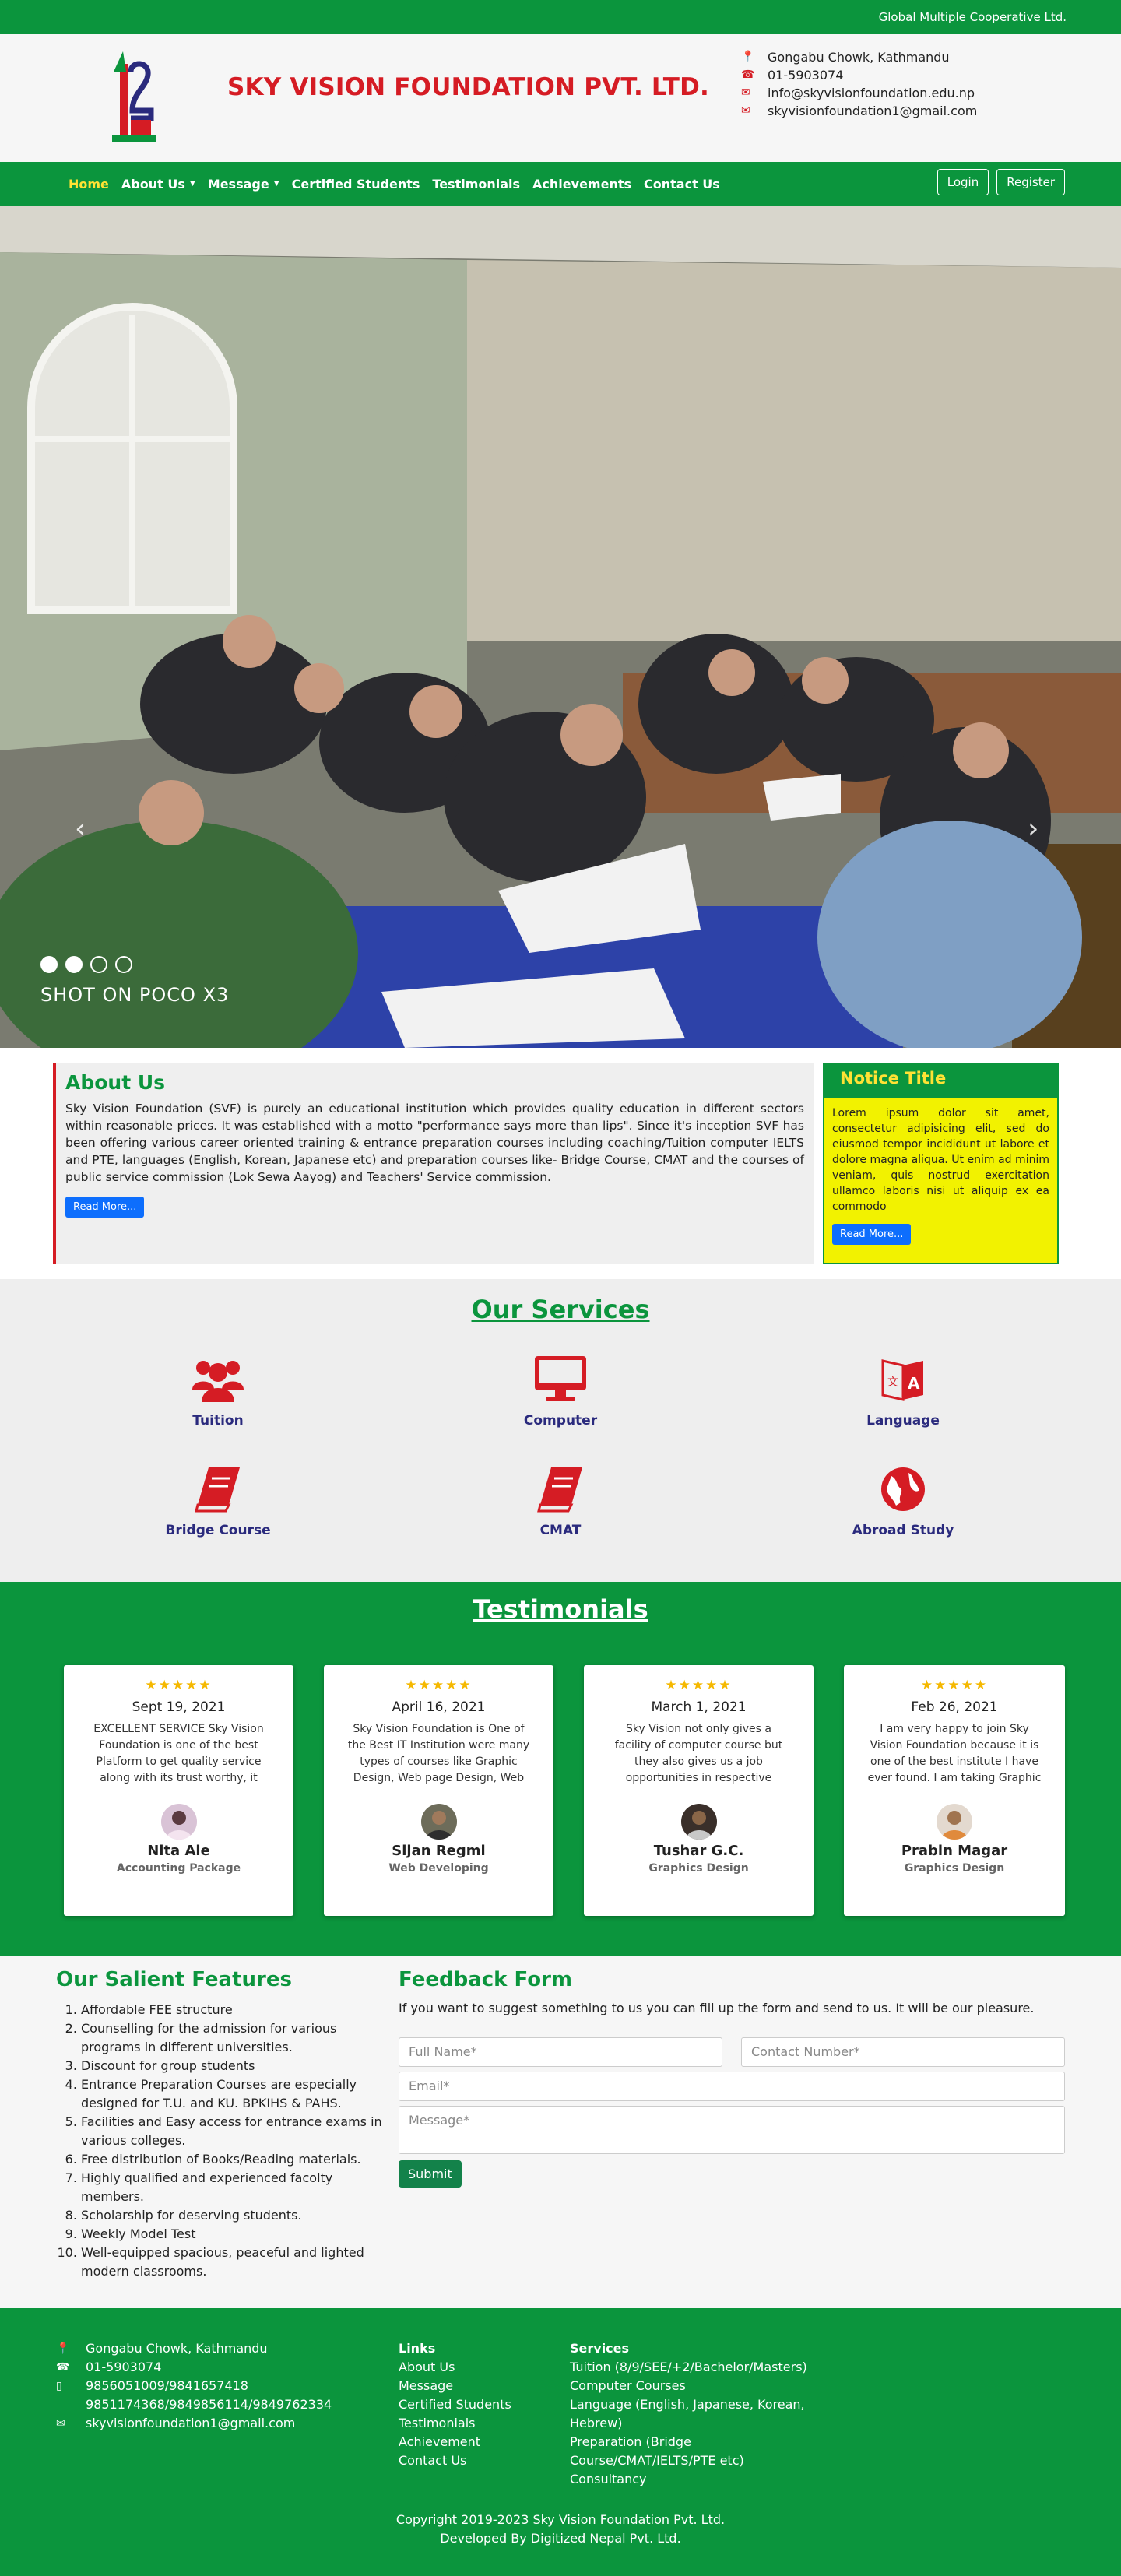 The width and height of the screenshot is (1121, 2576). What do you see at coordinates (455, 2460) in the screenshot?
I see `footer-link: Contact Us` at bounding box center [455, 2460].